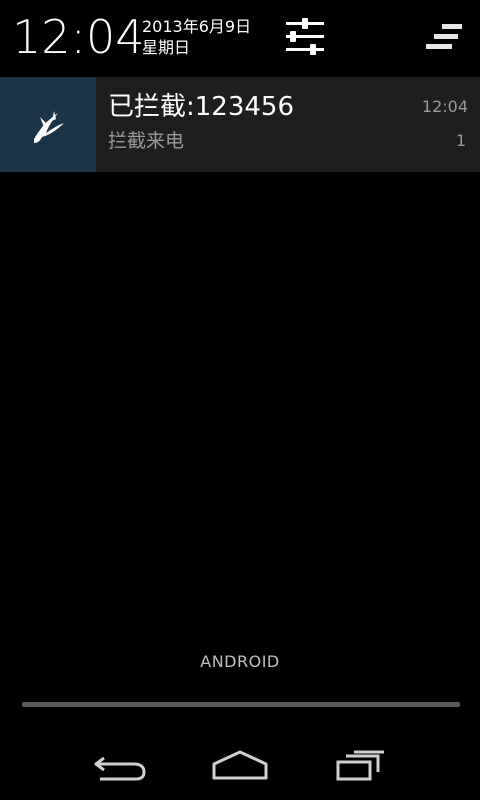 The image size is (480, 800). Describe the element at coordinates (241, 704) in the screenshot. I see `drag-handle` at that location.